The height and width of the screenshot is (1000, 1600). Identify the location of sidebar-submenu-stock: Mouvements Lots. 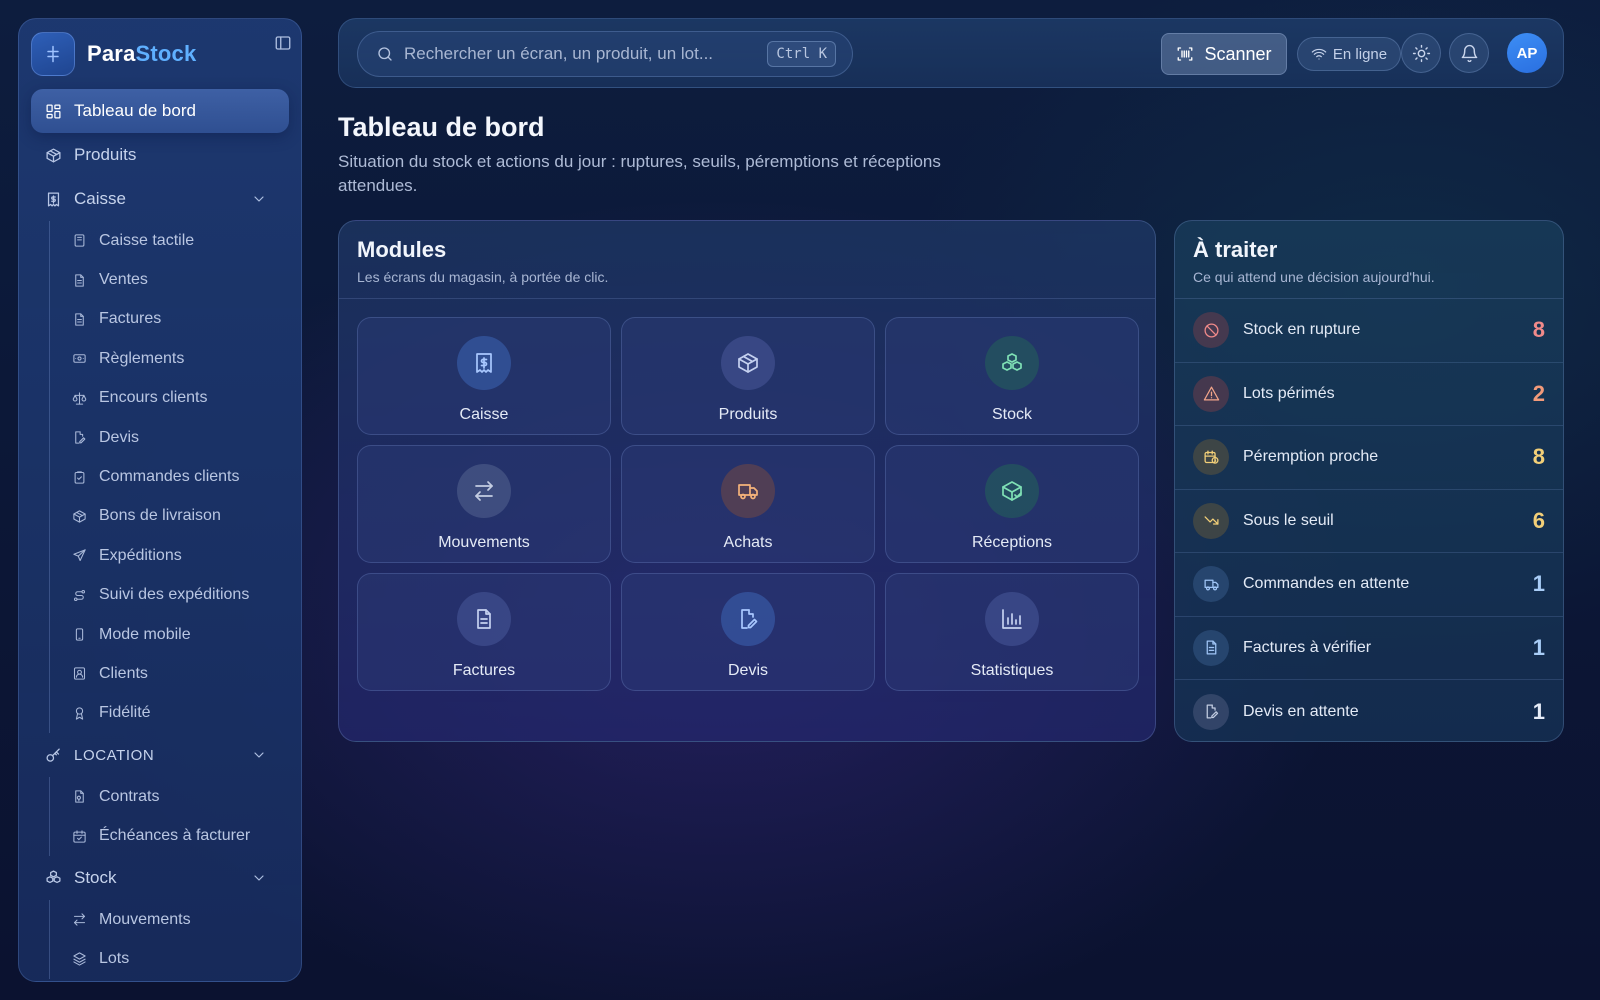
(169, 939).